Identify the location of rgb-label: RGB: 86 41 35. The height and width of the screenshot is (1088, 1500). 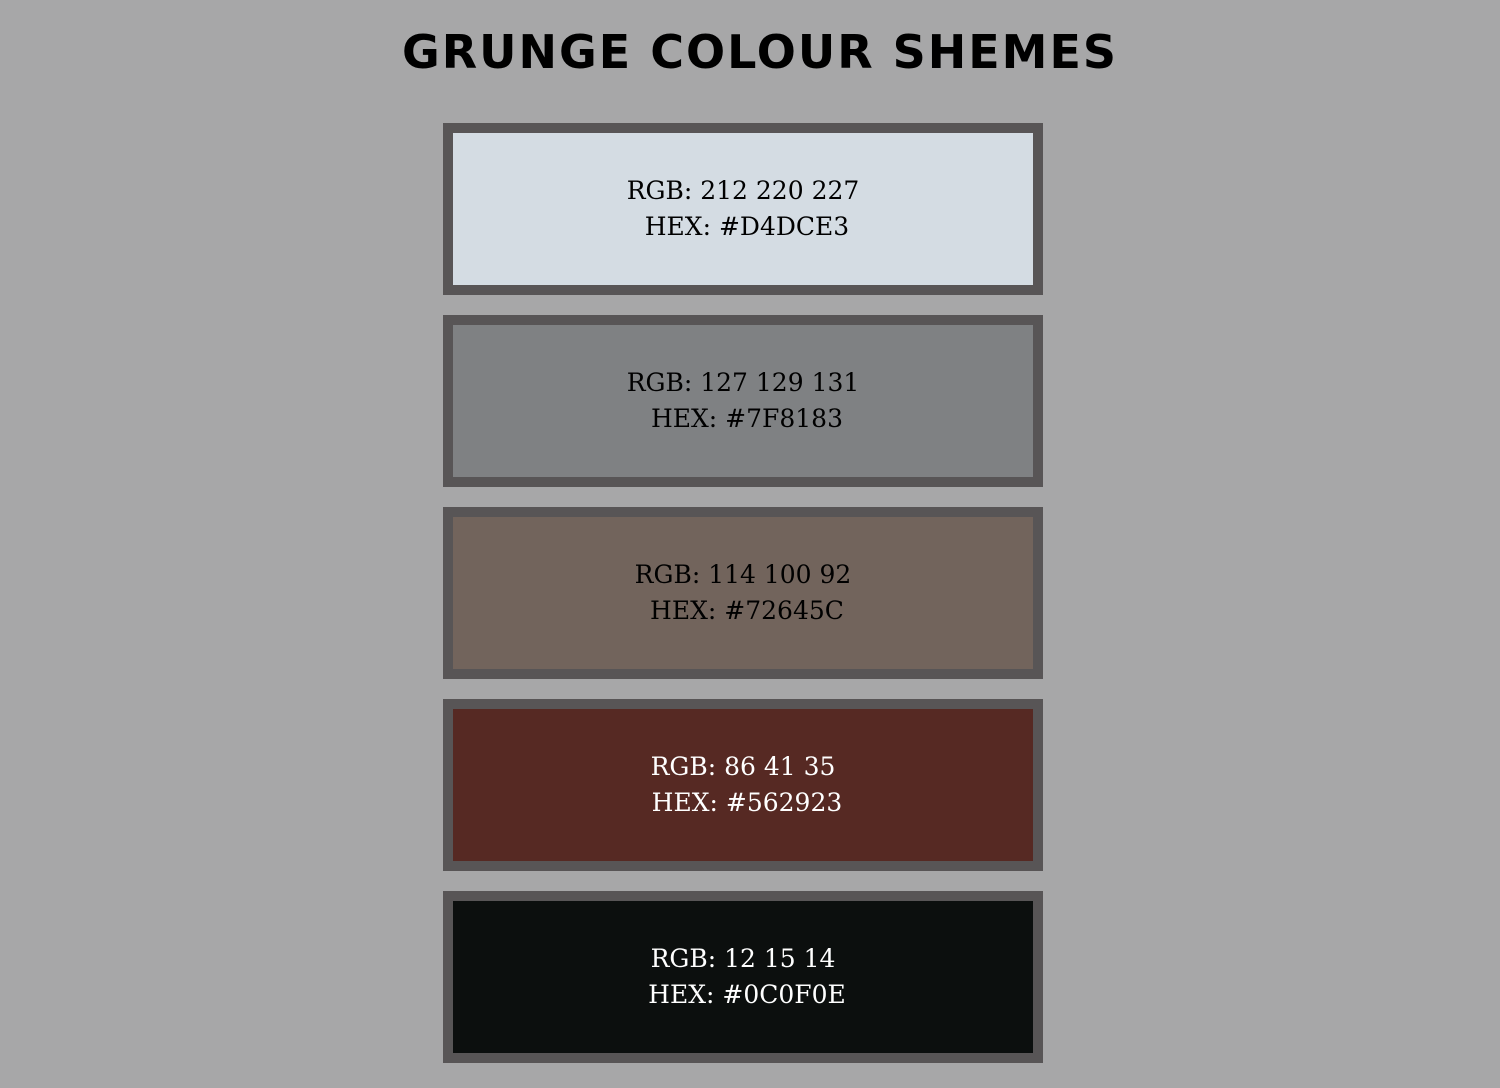
(743, 766).